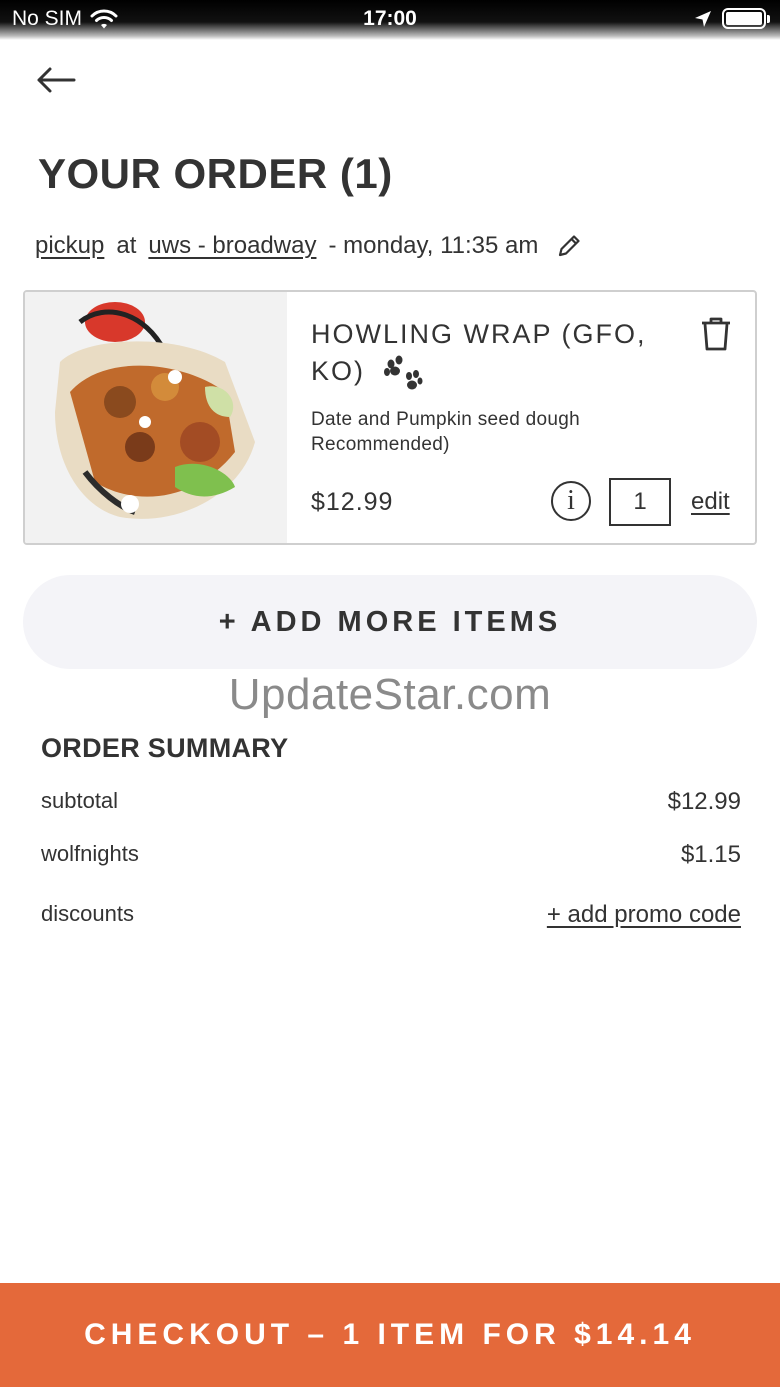 This screenshot has width=780, height=1387. I want to click on pickup-location-link: uws - broadway, so click(232, 246).